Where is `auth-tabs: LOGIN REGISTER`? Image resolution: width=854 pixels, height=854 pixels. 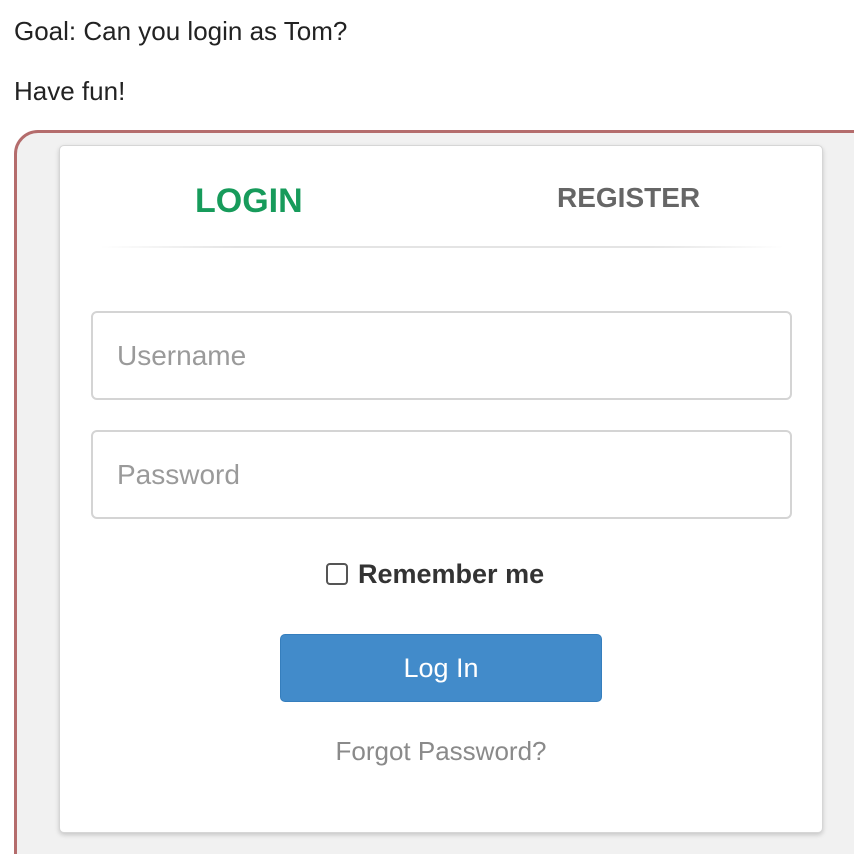
auth-tabs: LOGIN REGISTER is located at coordinates (441, 197).